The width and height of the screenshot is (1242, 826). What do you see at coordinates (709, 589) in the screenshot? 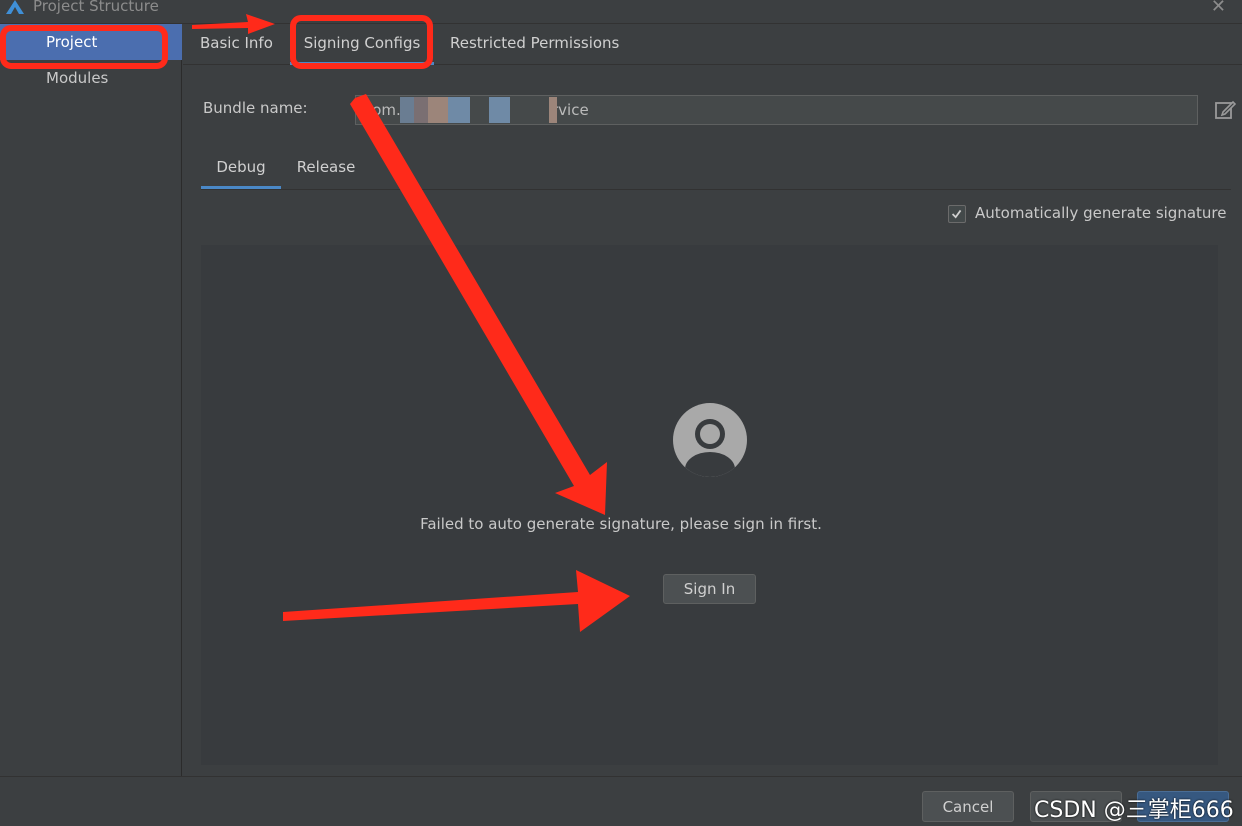
I see `sign-in-button: Sign In` at bounding box center [709, 589].